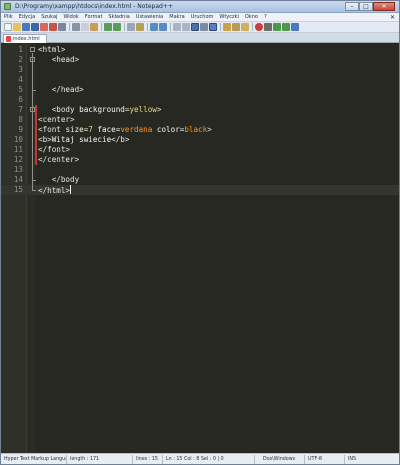 The height and width of the screenshot is (465, 400). I want to click on word-wrap-icon, so click(195, 27).